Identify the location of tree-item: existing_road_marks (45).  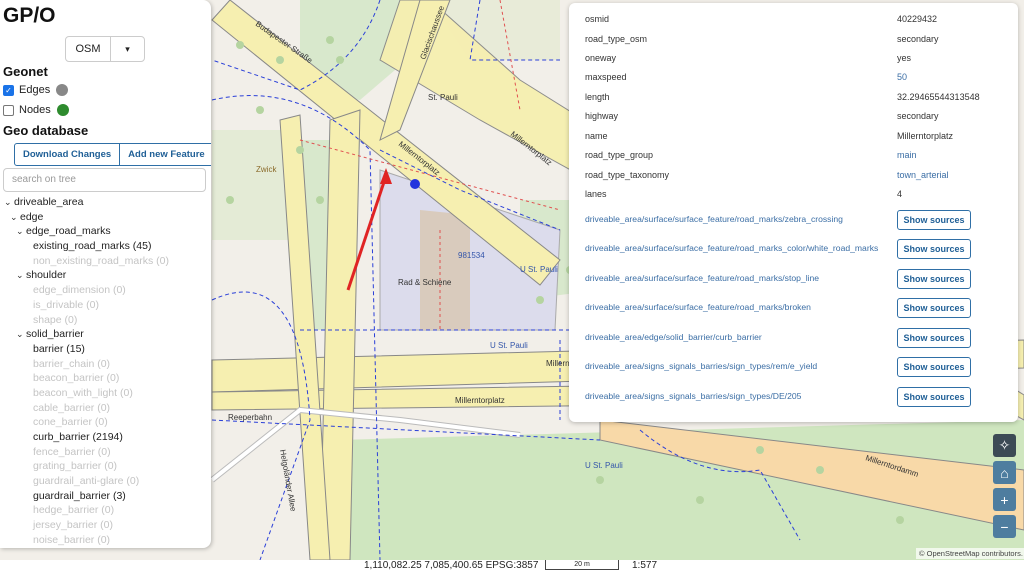
(105, 246).